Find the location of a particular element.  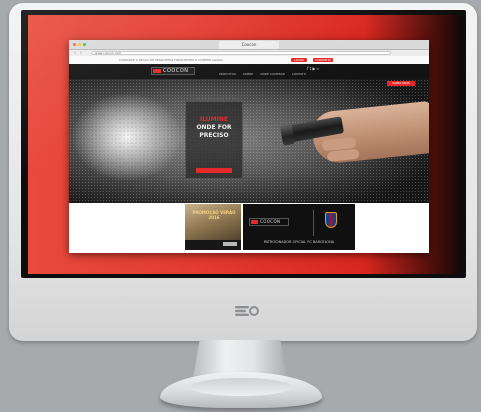

hero-badge-button: SAIBA MAIS is located at coordinates (401, 83).